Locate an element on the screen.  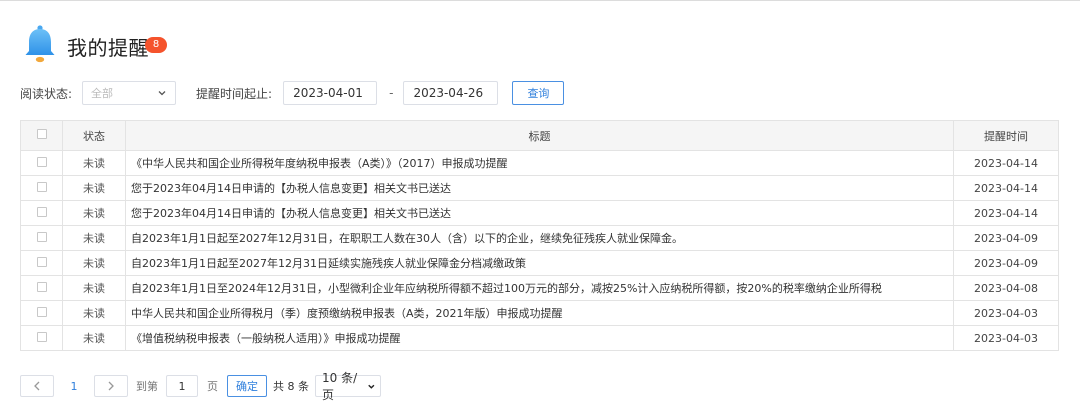
chevron-left-icon is located at coordinates (37, 386).